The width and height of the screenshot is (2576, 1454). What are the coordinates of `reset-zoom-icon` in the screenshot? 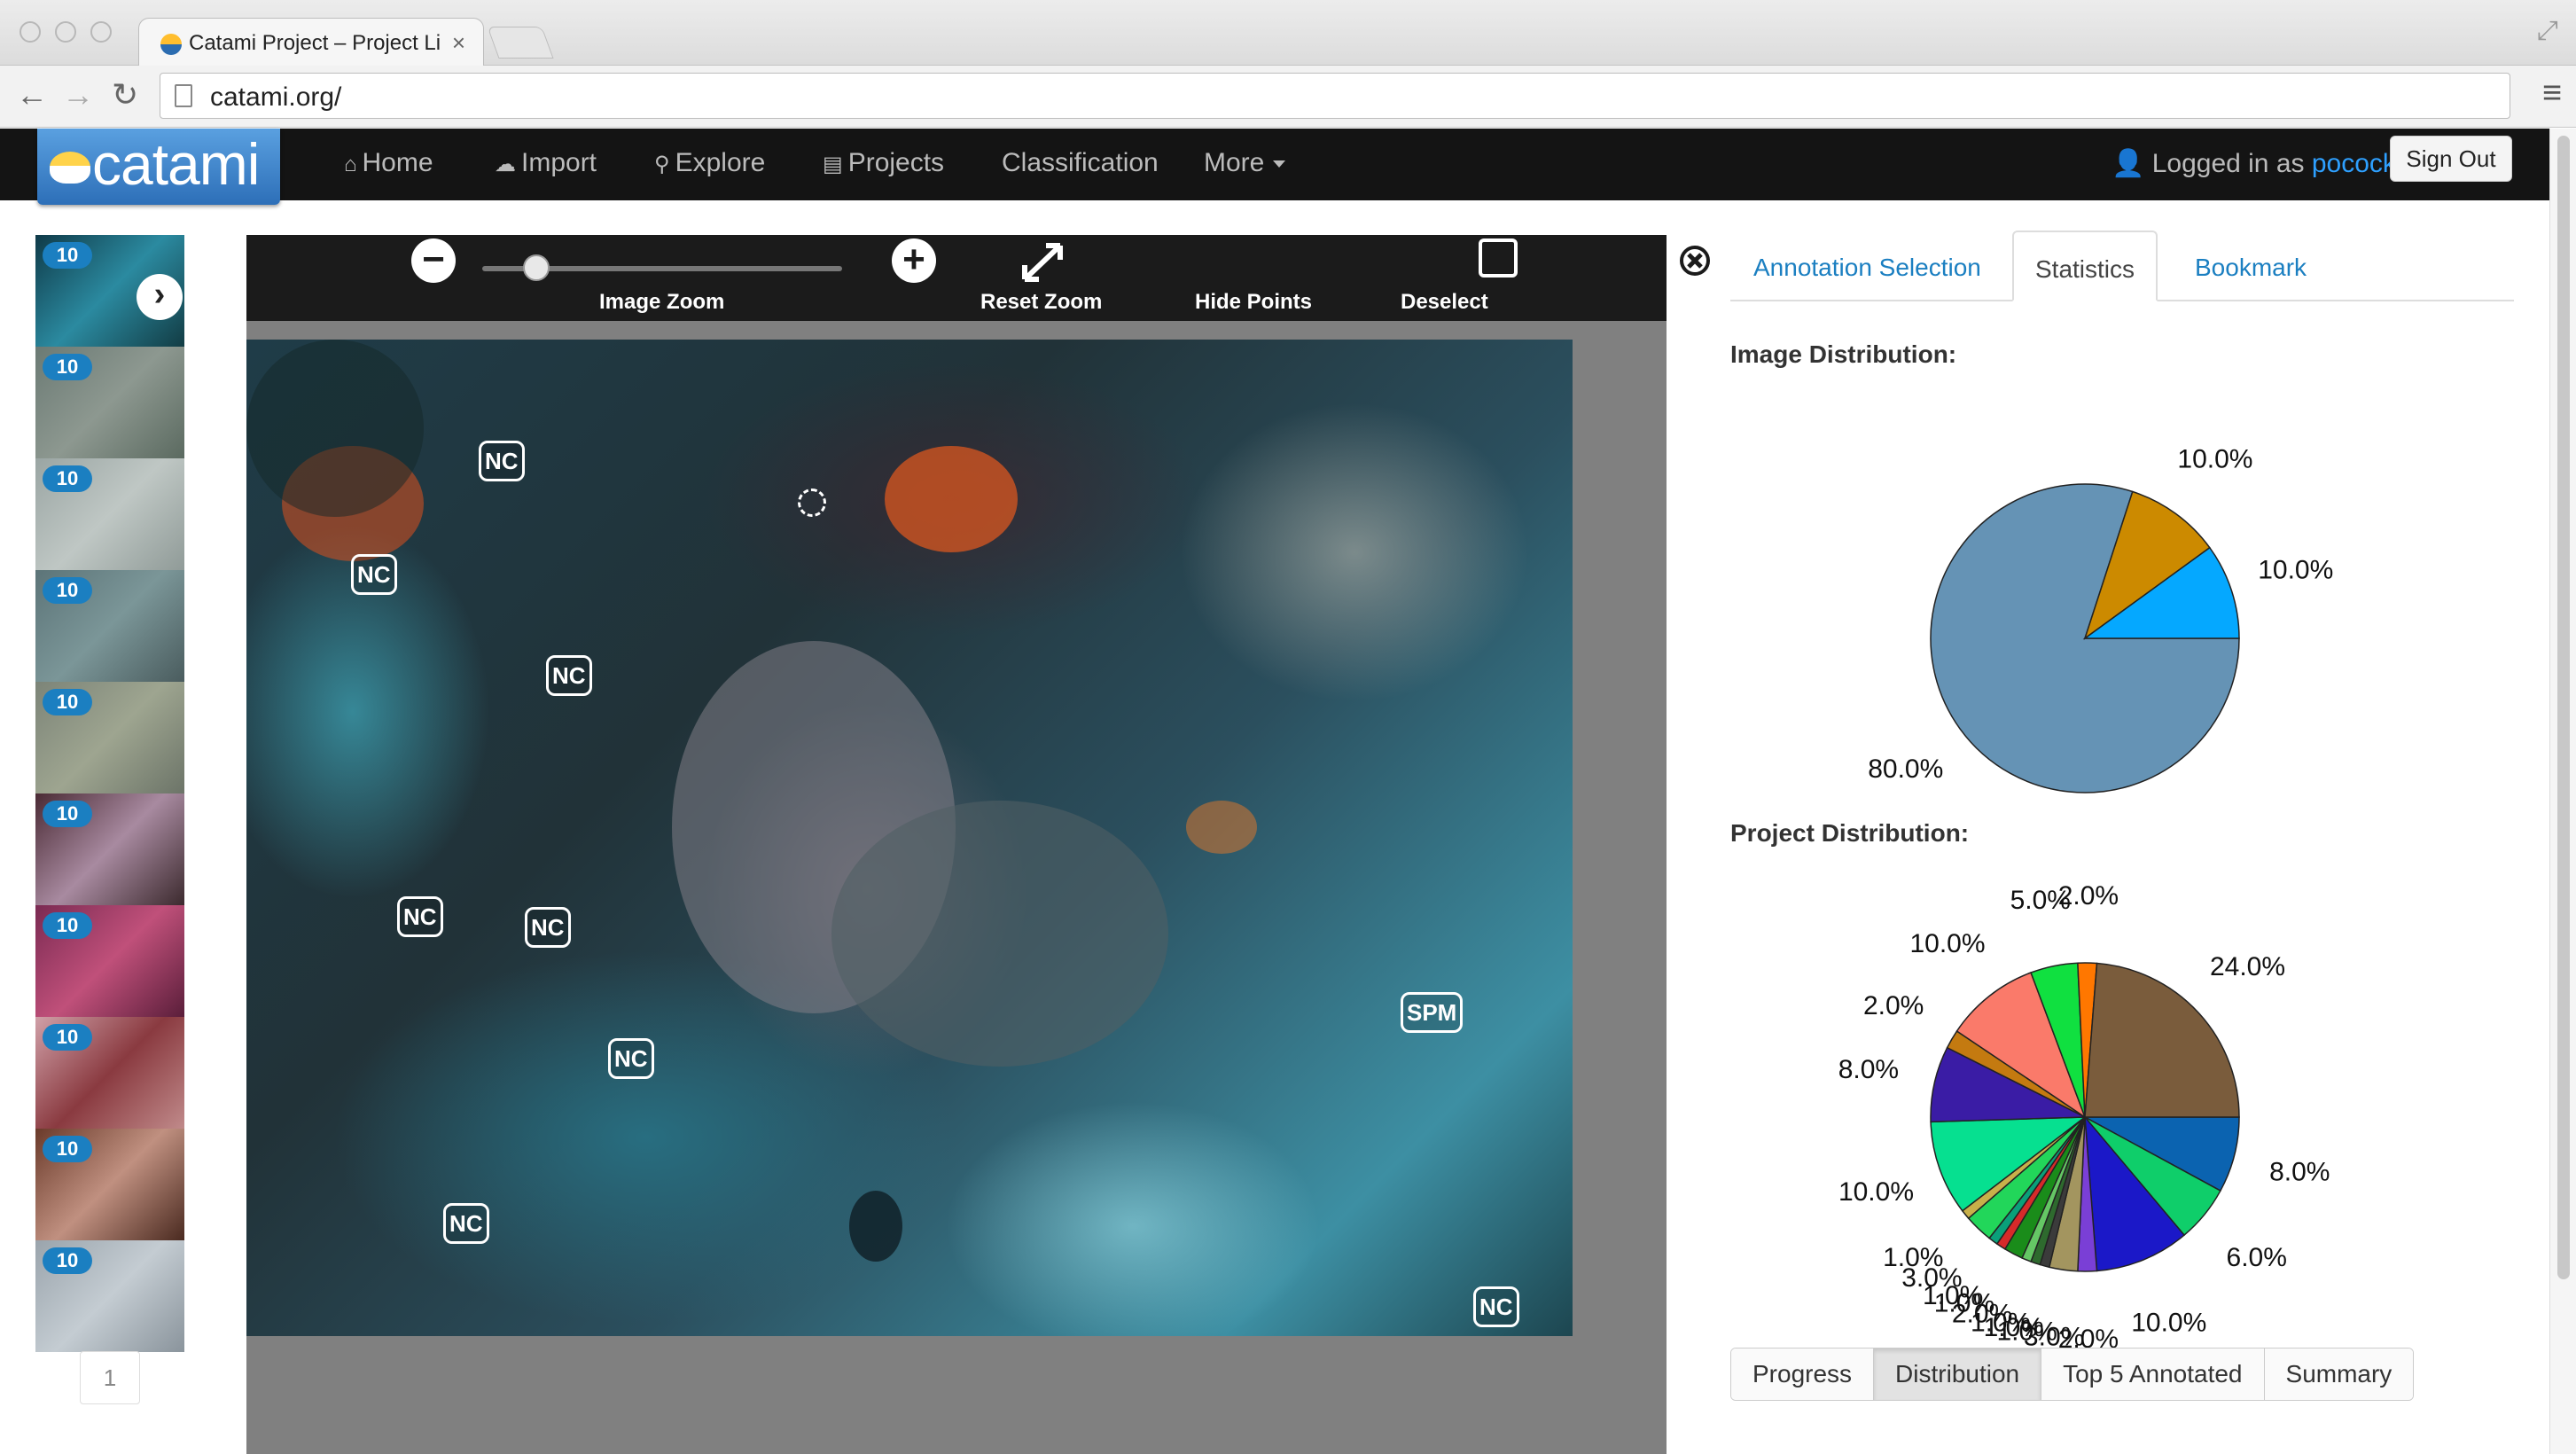 It's located at (1042, 262).